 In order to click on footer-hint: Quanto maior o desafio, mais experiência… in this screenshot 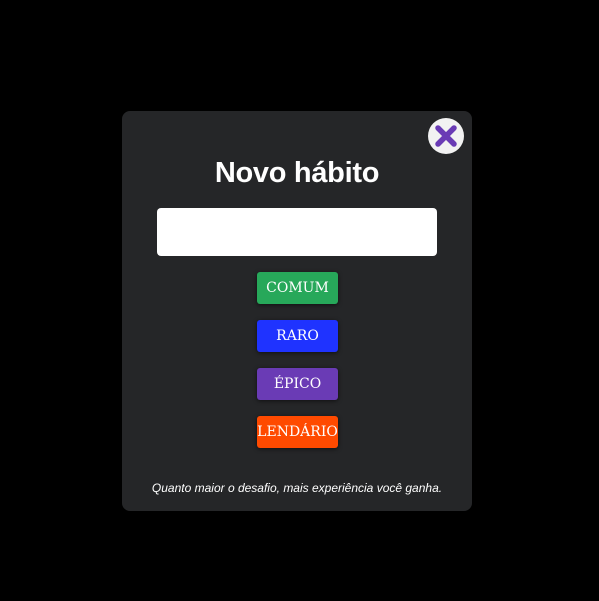, I will do `click(297, 488)`.